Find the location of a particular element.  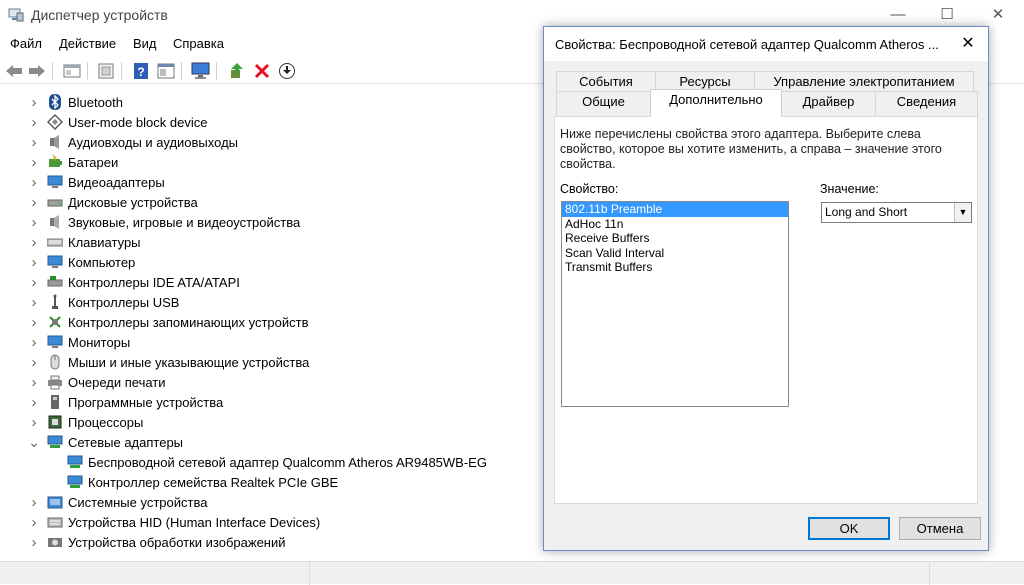

keyboard-icon is located at coordinates (55, 242).